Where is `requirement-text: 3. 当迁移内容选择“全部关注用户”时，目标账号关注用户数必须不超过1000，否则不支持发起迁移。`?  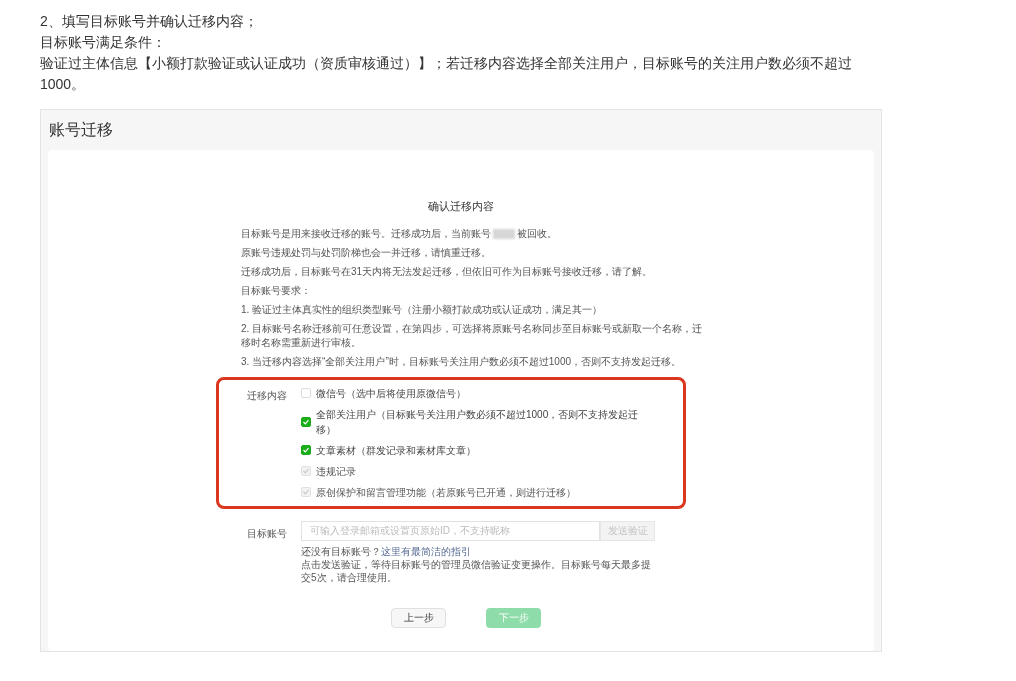
requirement-text: 3. 当迁移内容选择“全部关注用户”时，目标账号关注用户数必须不超过1000，否则不支持发起迁移。 is located at coordinates (462, 361).